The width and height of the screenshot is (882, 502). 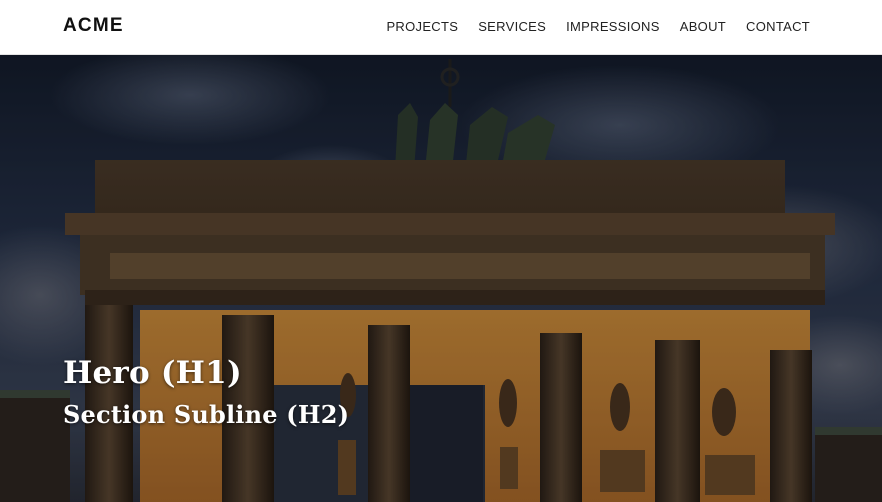 What do you see at coordinates (703, 26) in the screenshot?
I see `nav-item-about: ABOUT` at bounding box center [703, 26].